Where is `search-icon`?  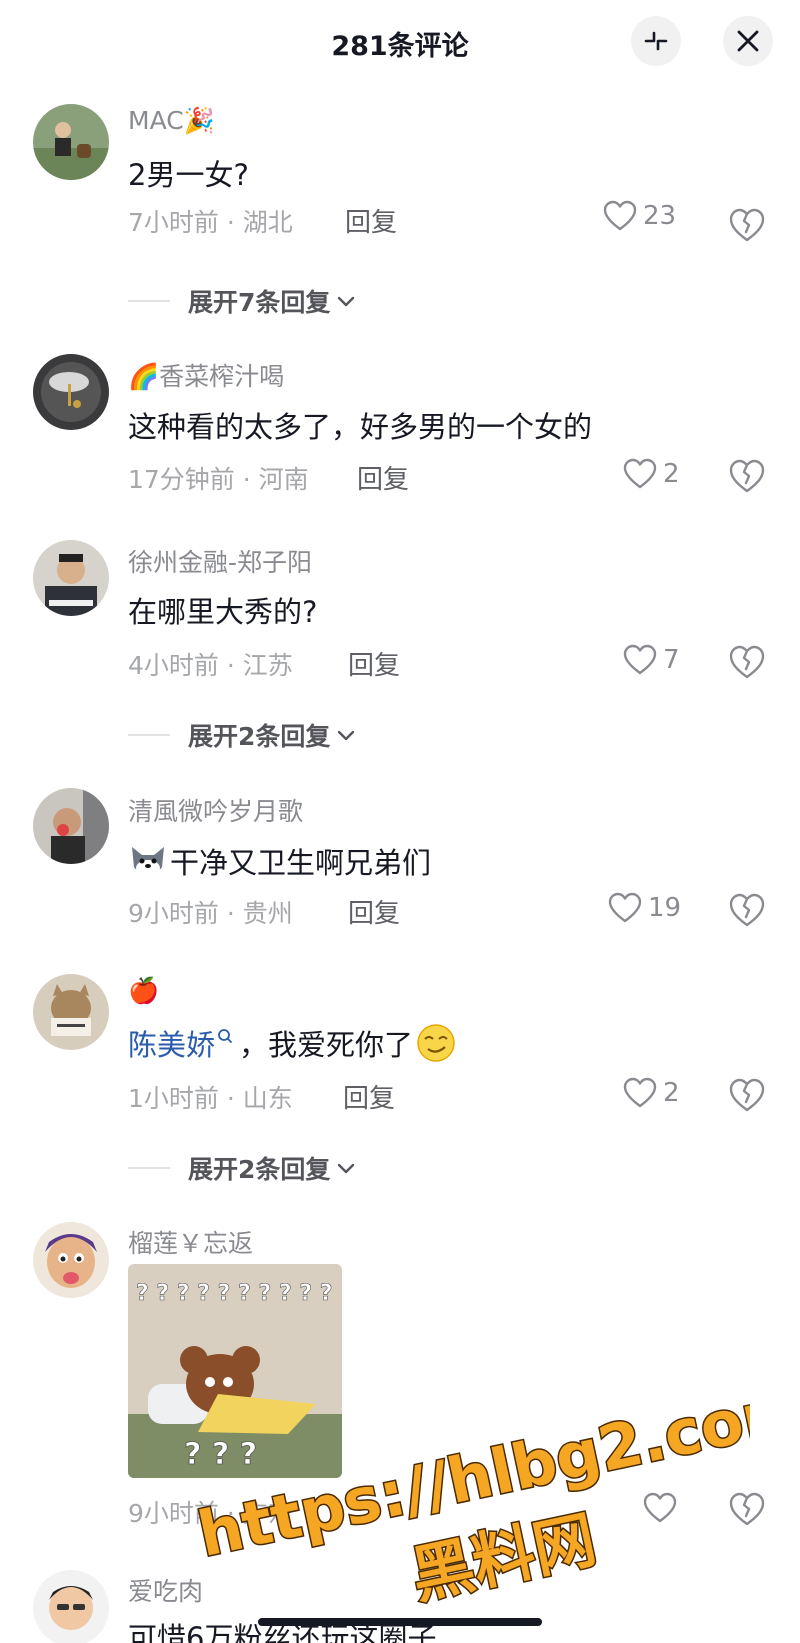
search-icon is located at coordinates (225, 1036).